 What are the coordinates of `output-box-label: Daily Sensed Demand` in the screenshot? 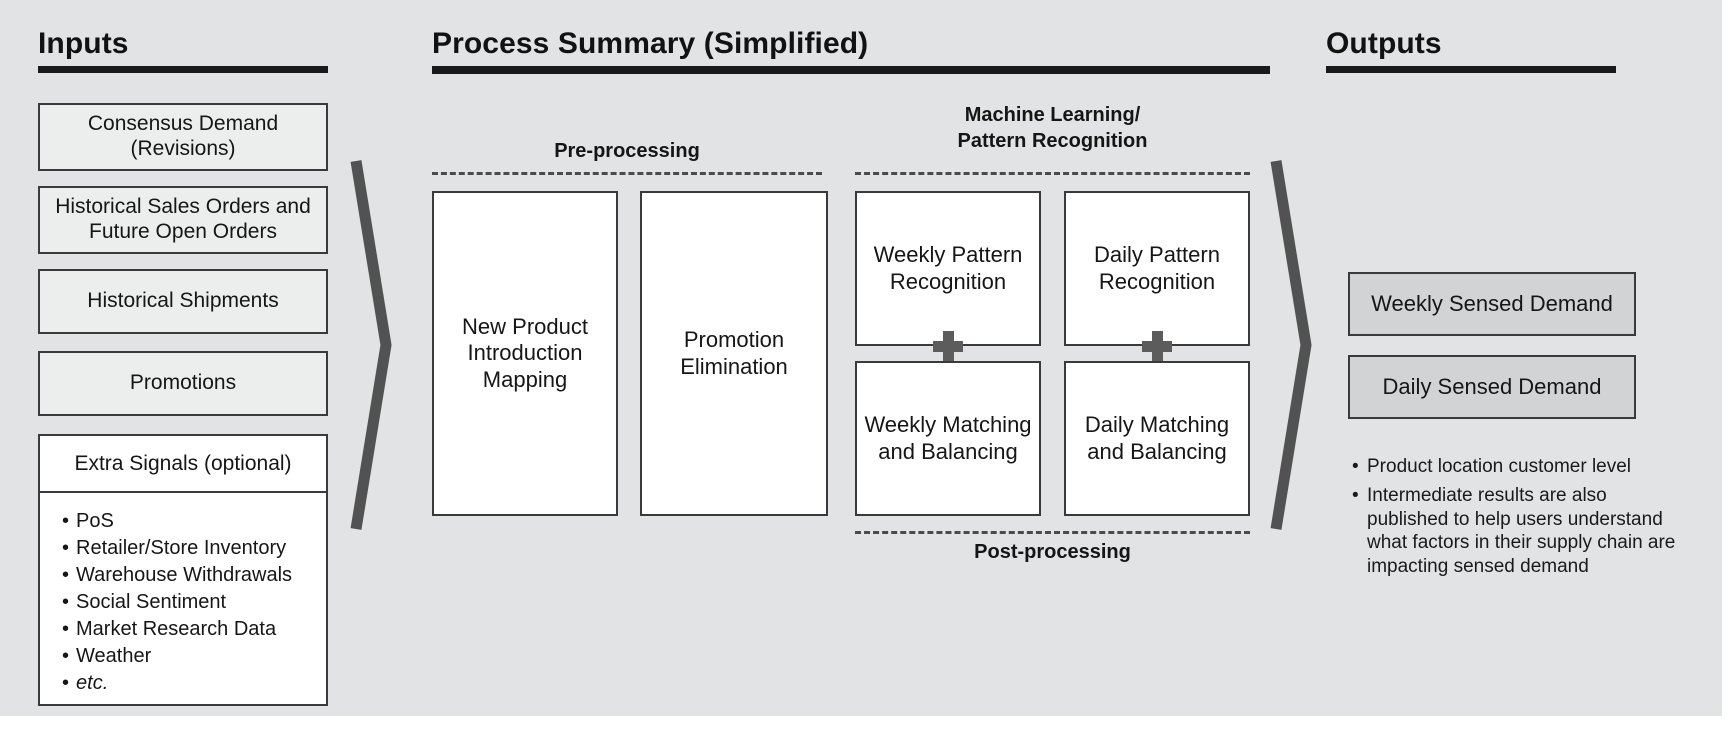 It's located at (1492, 386).